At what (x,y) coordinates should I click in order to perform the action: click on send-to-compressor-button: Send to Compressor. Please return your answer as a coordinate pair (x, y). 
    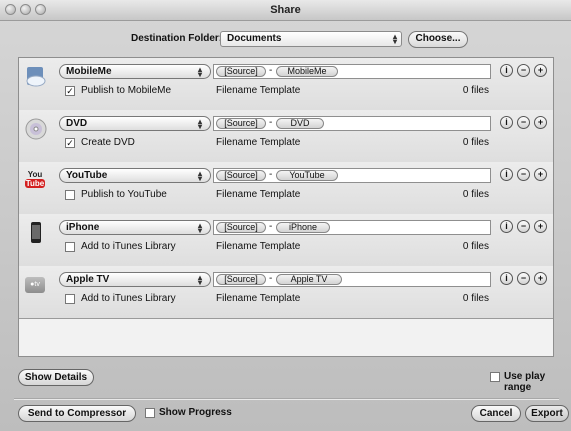
    Looking at the image, I should click on (77, 413).